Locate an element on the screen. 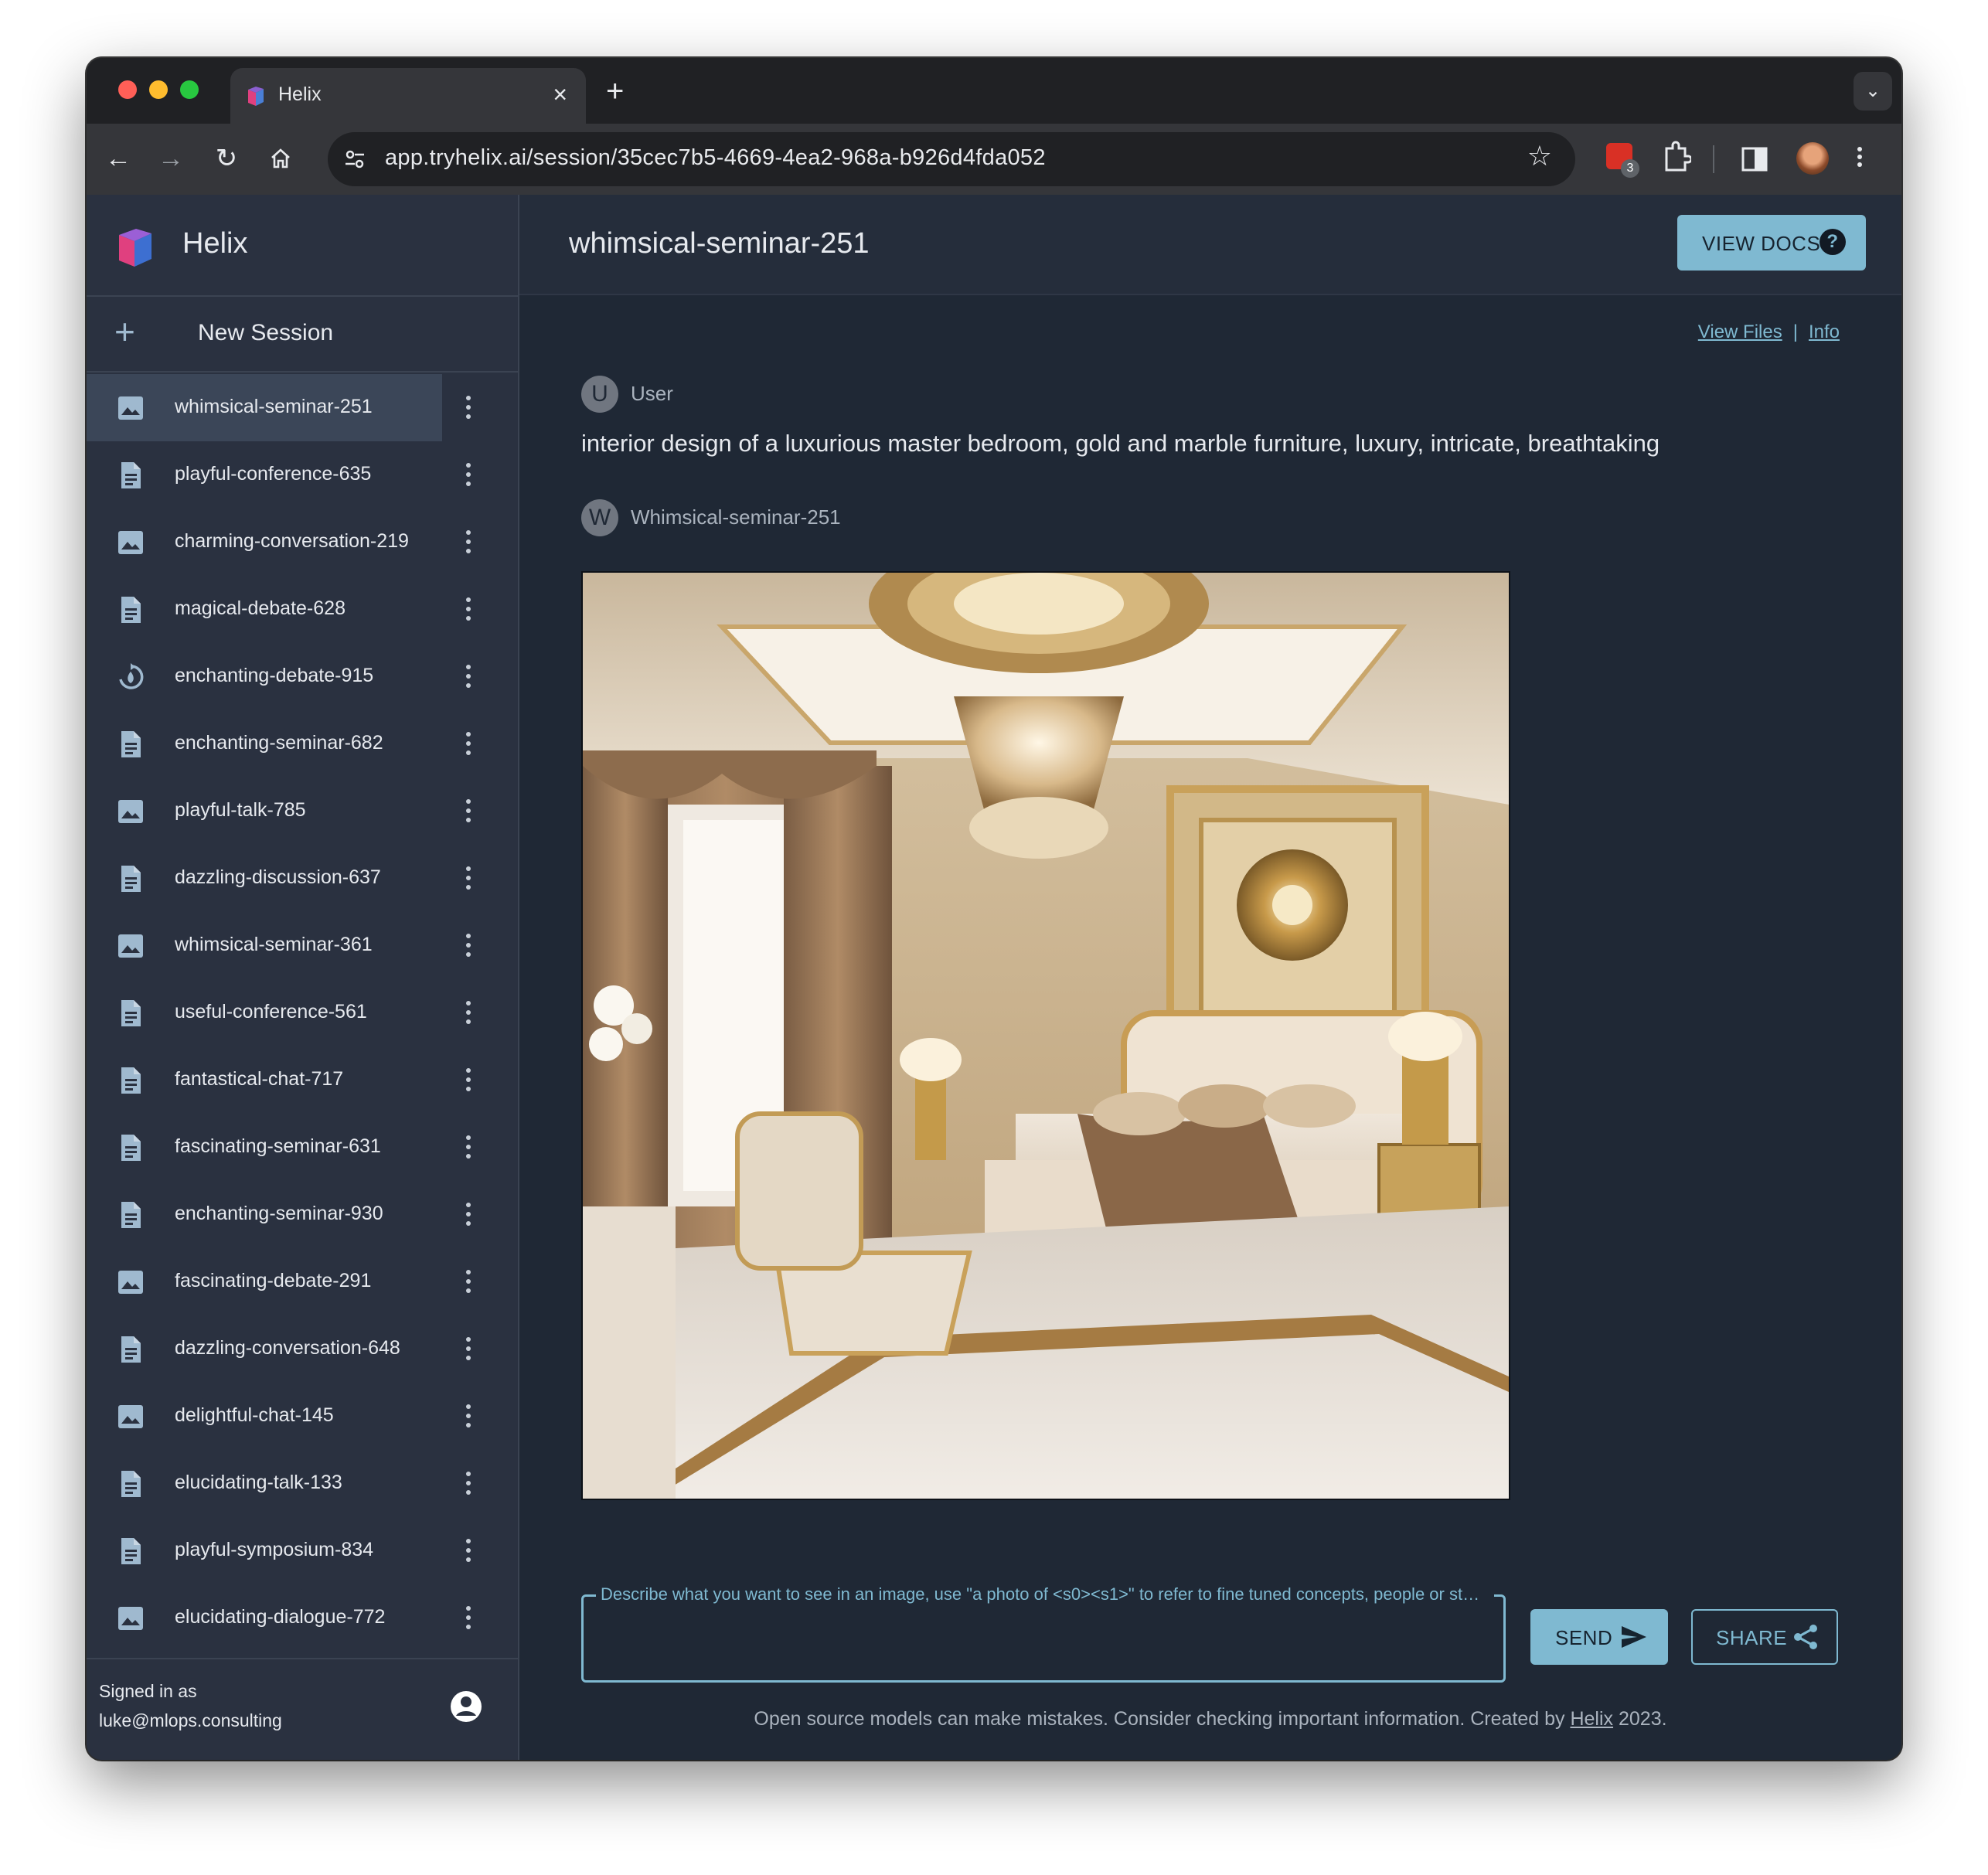 The height and width of the screenshot is (1875, 1988). assistant-avatar: W is located at coordinates (599, 517).